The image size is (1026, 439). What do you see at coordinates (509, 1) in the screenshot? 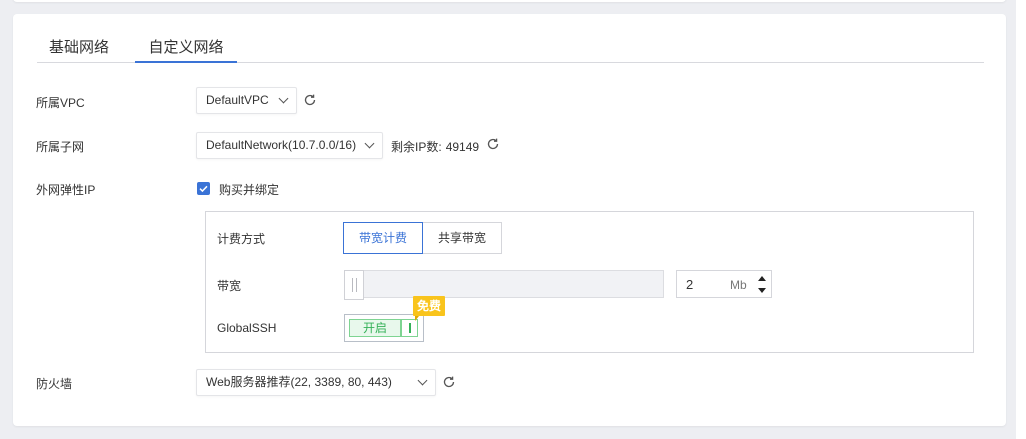
I see `previous-card` at bounding box center [509, 1].